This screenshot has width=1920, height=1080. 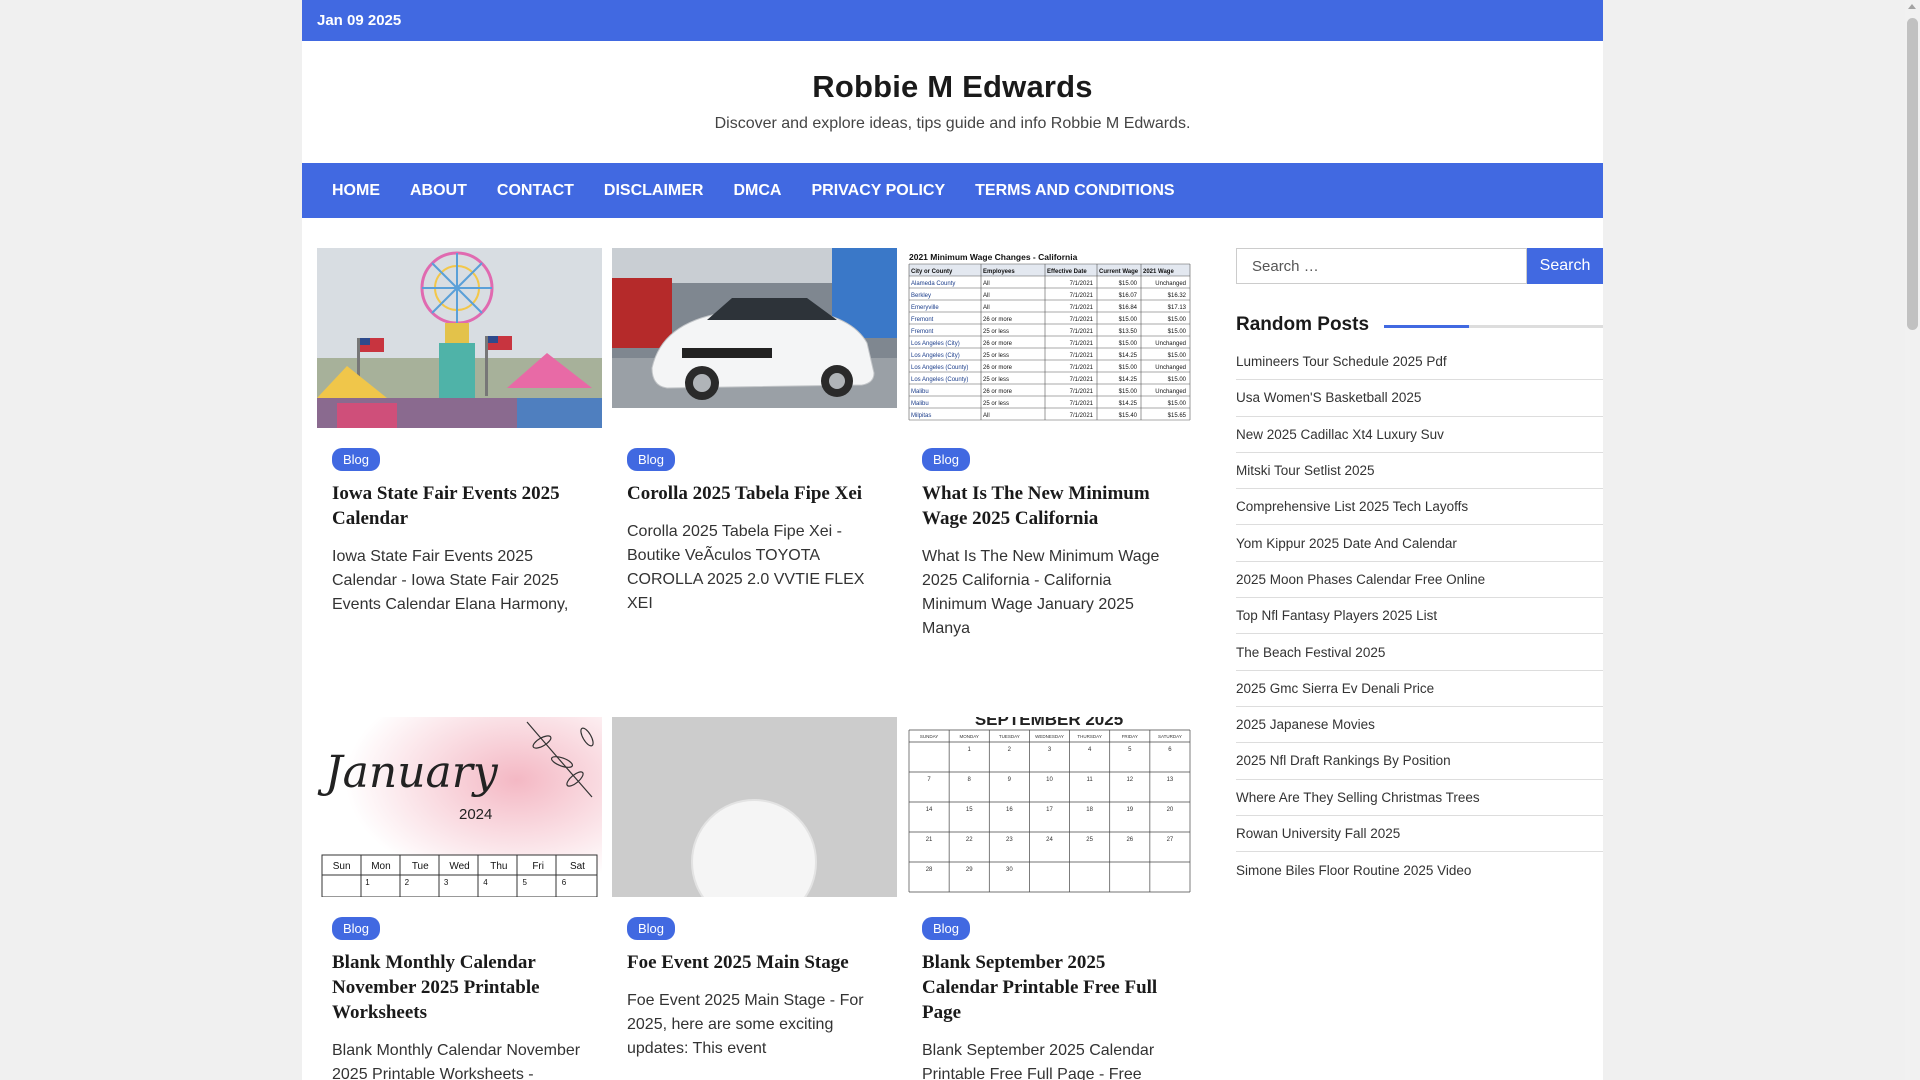 I want to click on post-thumbnail-fair, so click(x=459, y=338).